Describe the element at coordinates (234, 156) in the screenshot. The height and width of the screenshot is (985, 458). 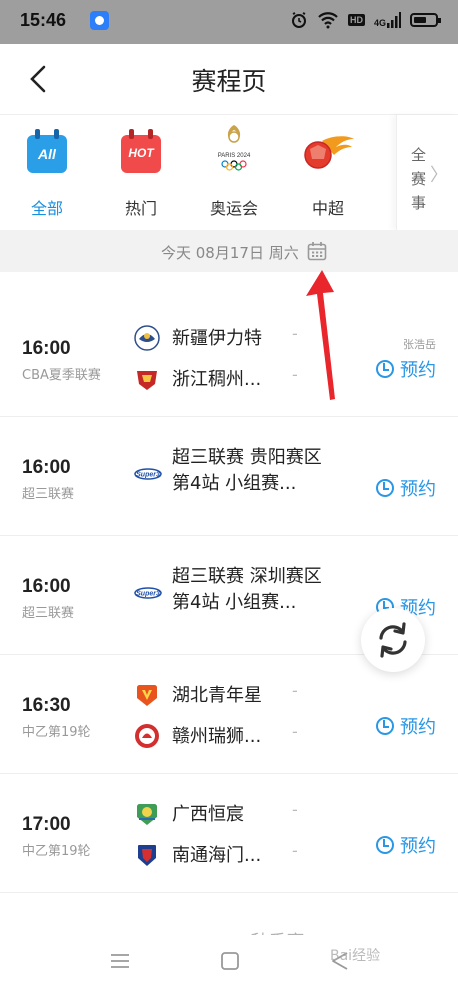
I see `paris-2024-text: PARIS 2024` at that location.